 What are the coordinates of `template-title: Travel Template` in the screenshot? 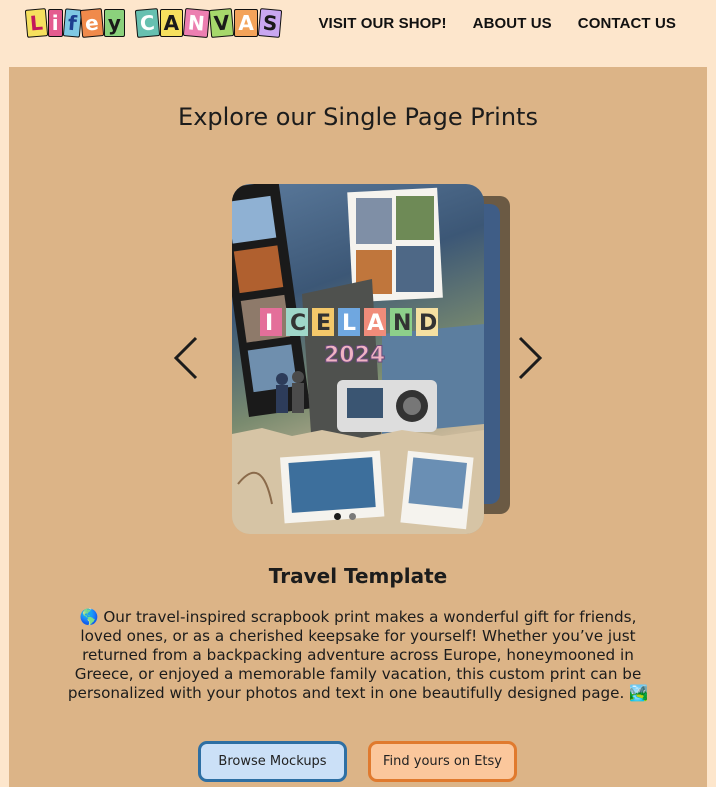 It's located at (358, 576).